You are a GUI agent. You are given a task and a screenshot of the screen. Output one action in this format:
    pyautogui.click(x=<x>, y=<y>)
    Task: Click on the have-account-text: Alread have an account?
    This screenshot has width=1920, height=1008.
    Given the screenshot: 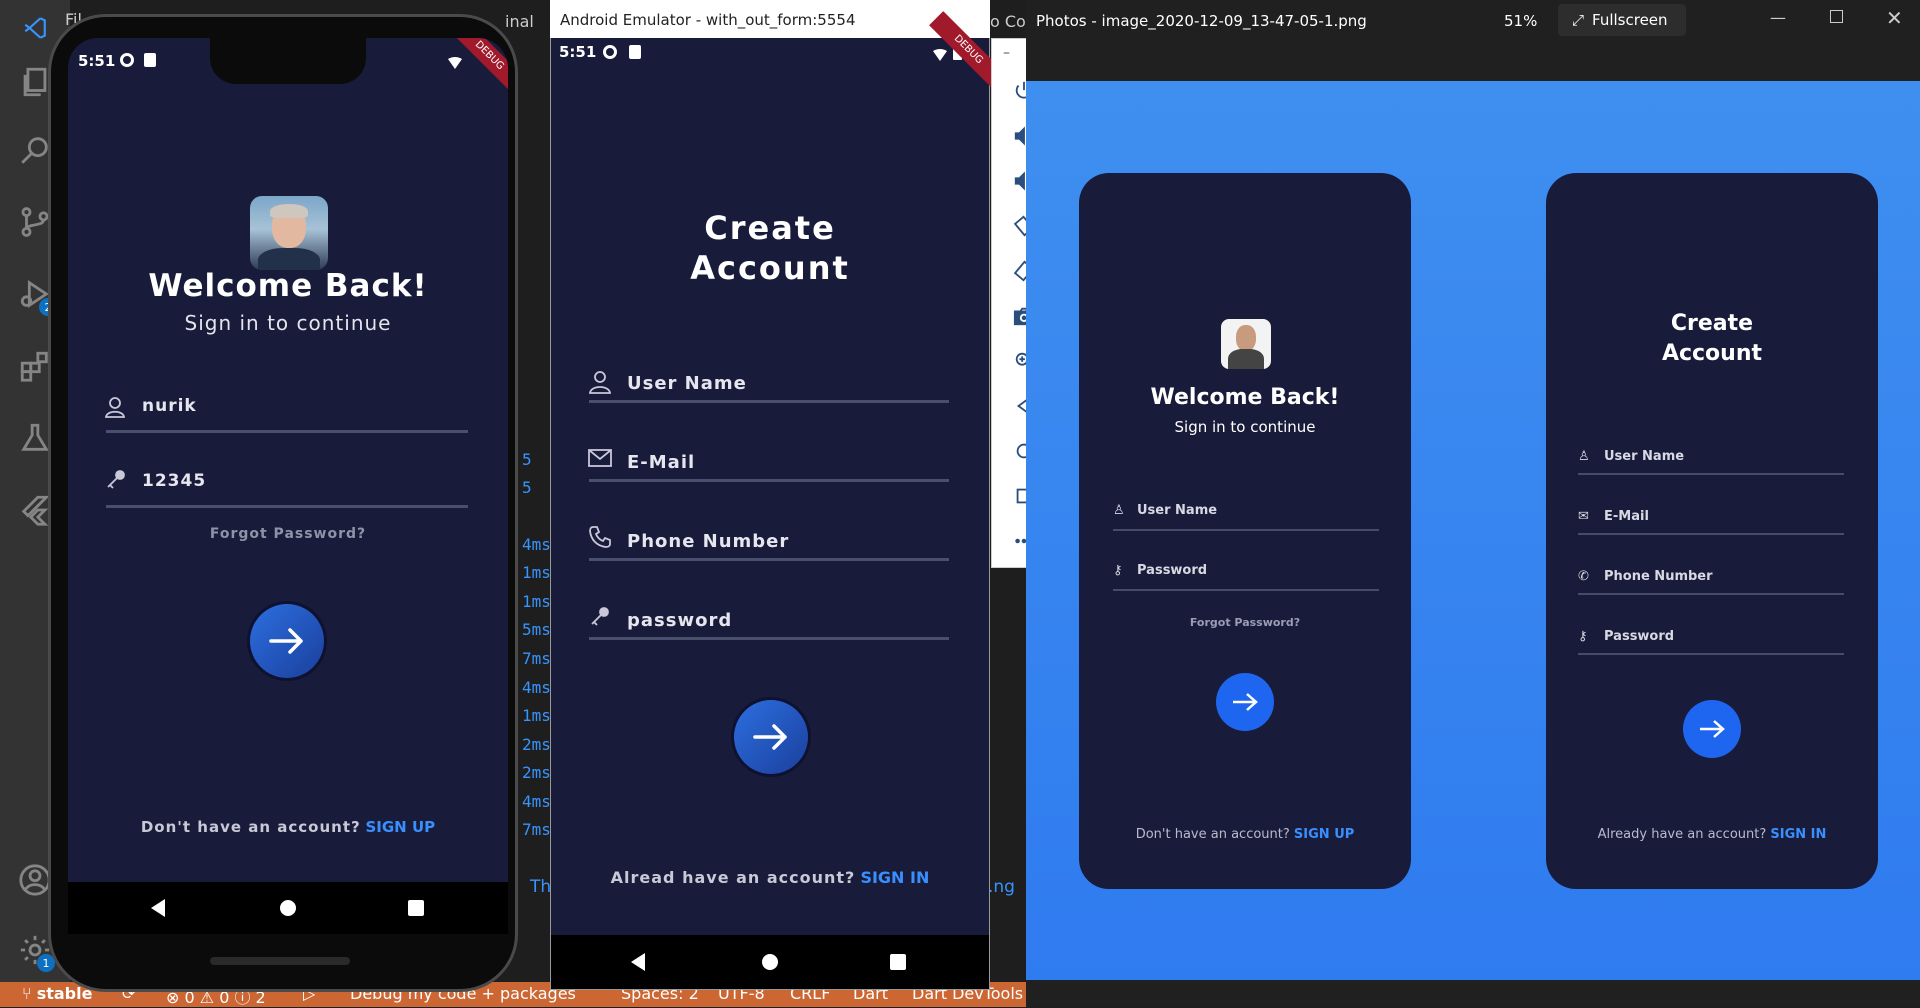 What is the action you would take?
    pyautogui.click(x=733, y=877)
    